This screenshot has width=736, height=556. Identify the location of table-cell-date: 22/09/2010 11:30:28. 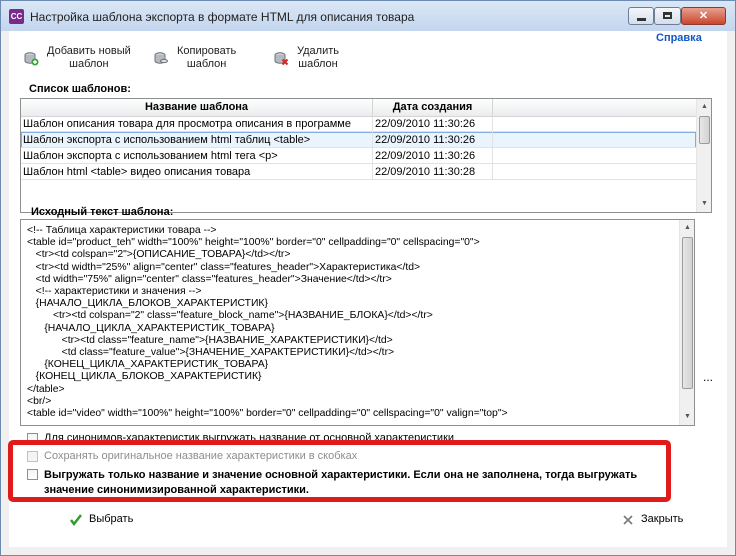
(433, 172).